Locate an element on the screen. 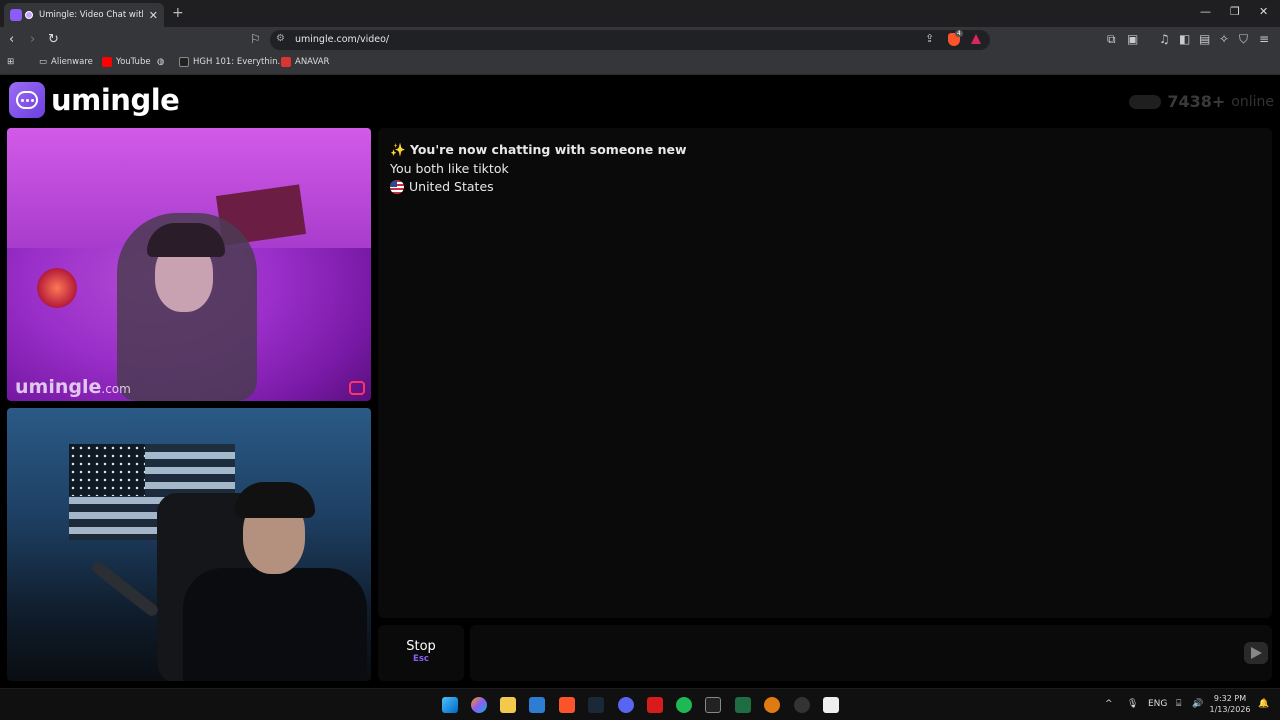  site-logo: umingle is located at coordinates (94, 100).